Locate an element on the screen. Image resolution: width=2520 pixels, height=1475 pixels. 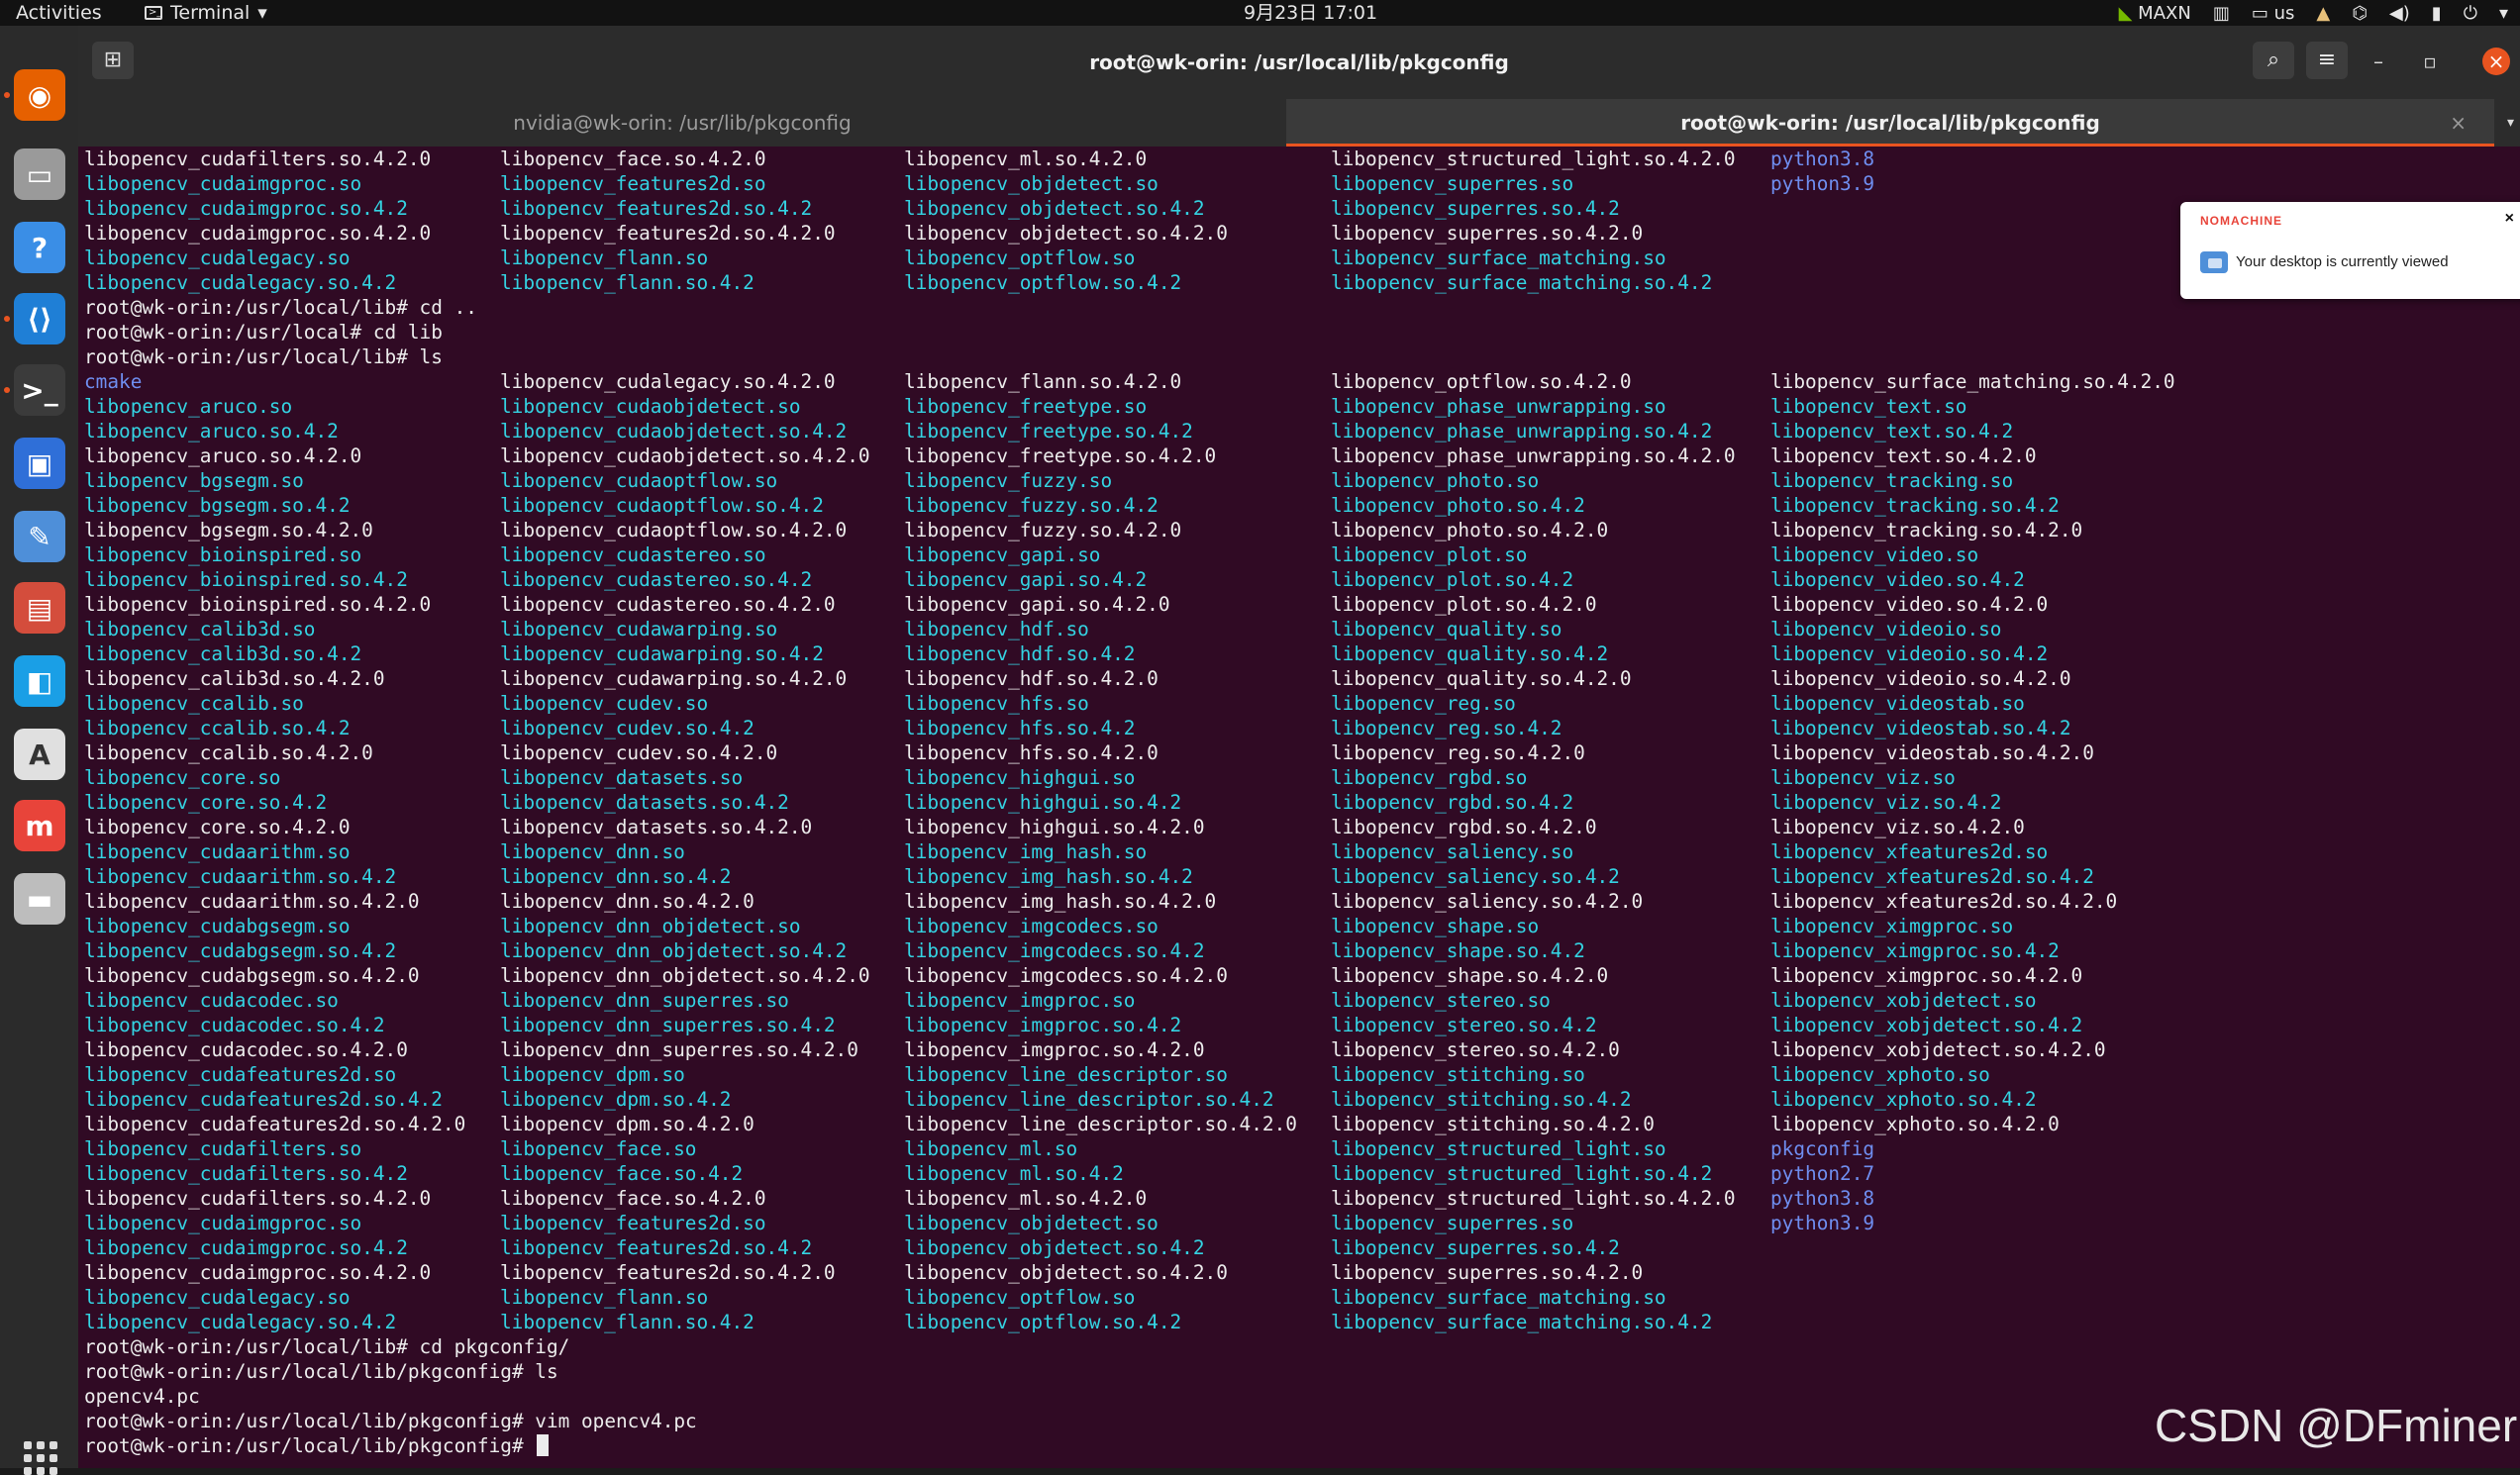
active-prompt: root@wk-orin:/usr/local/lib/pkgconfig# is located at coordinates (317, 1445).